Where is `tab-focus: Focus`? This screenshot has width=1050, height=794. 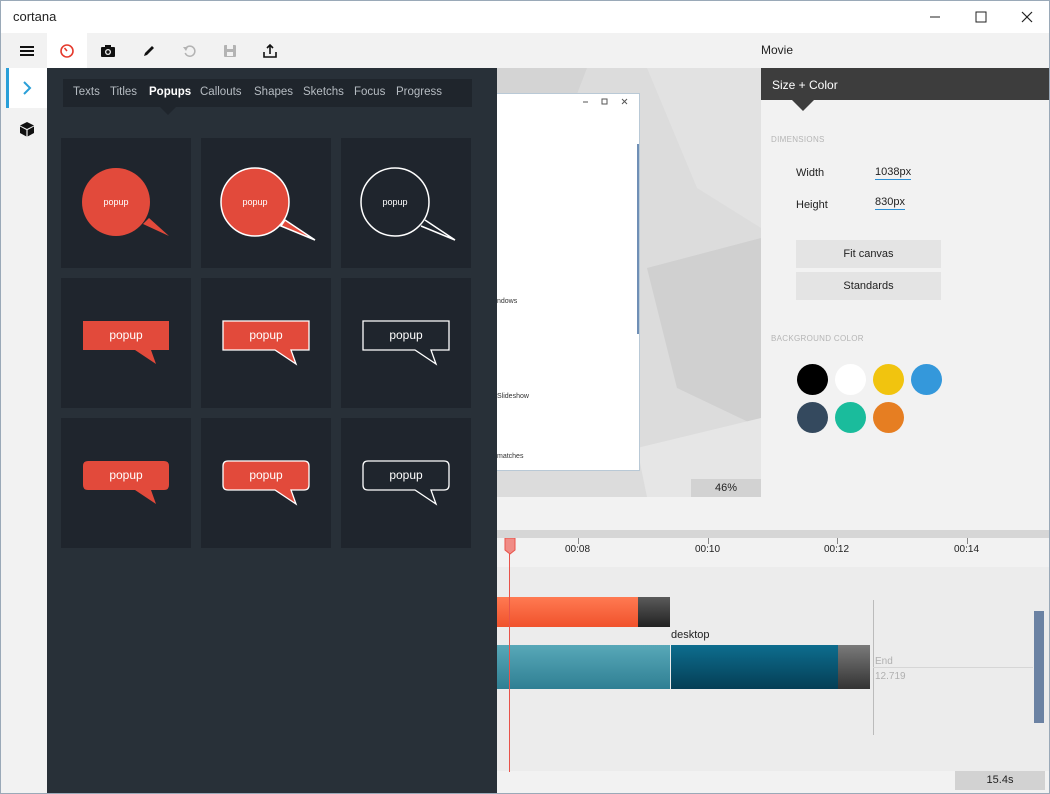
tab-focus: Focus is located at coordinates (369, 92).